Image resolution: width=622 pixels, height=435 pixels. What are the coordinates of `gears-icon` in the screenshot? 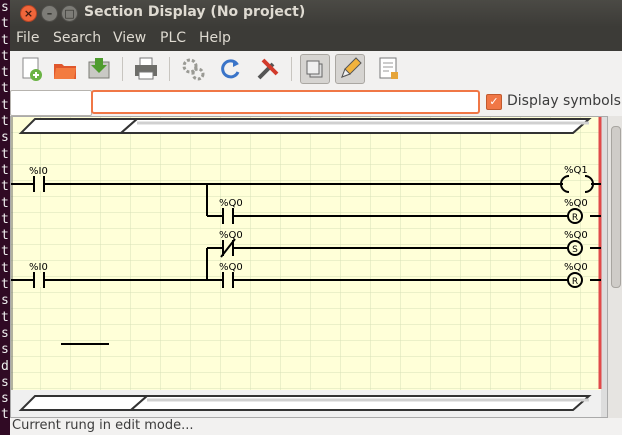 It's located at (193, 69).